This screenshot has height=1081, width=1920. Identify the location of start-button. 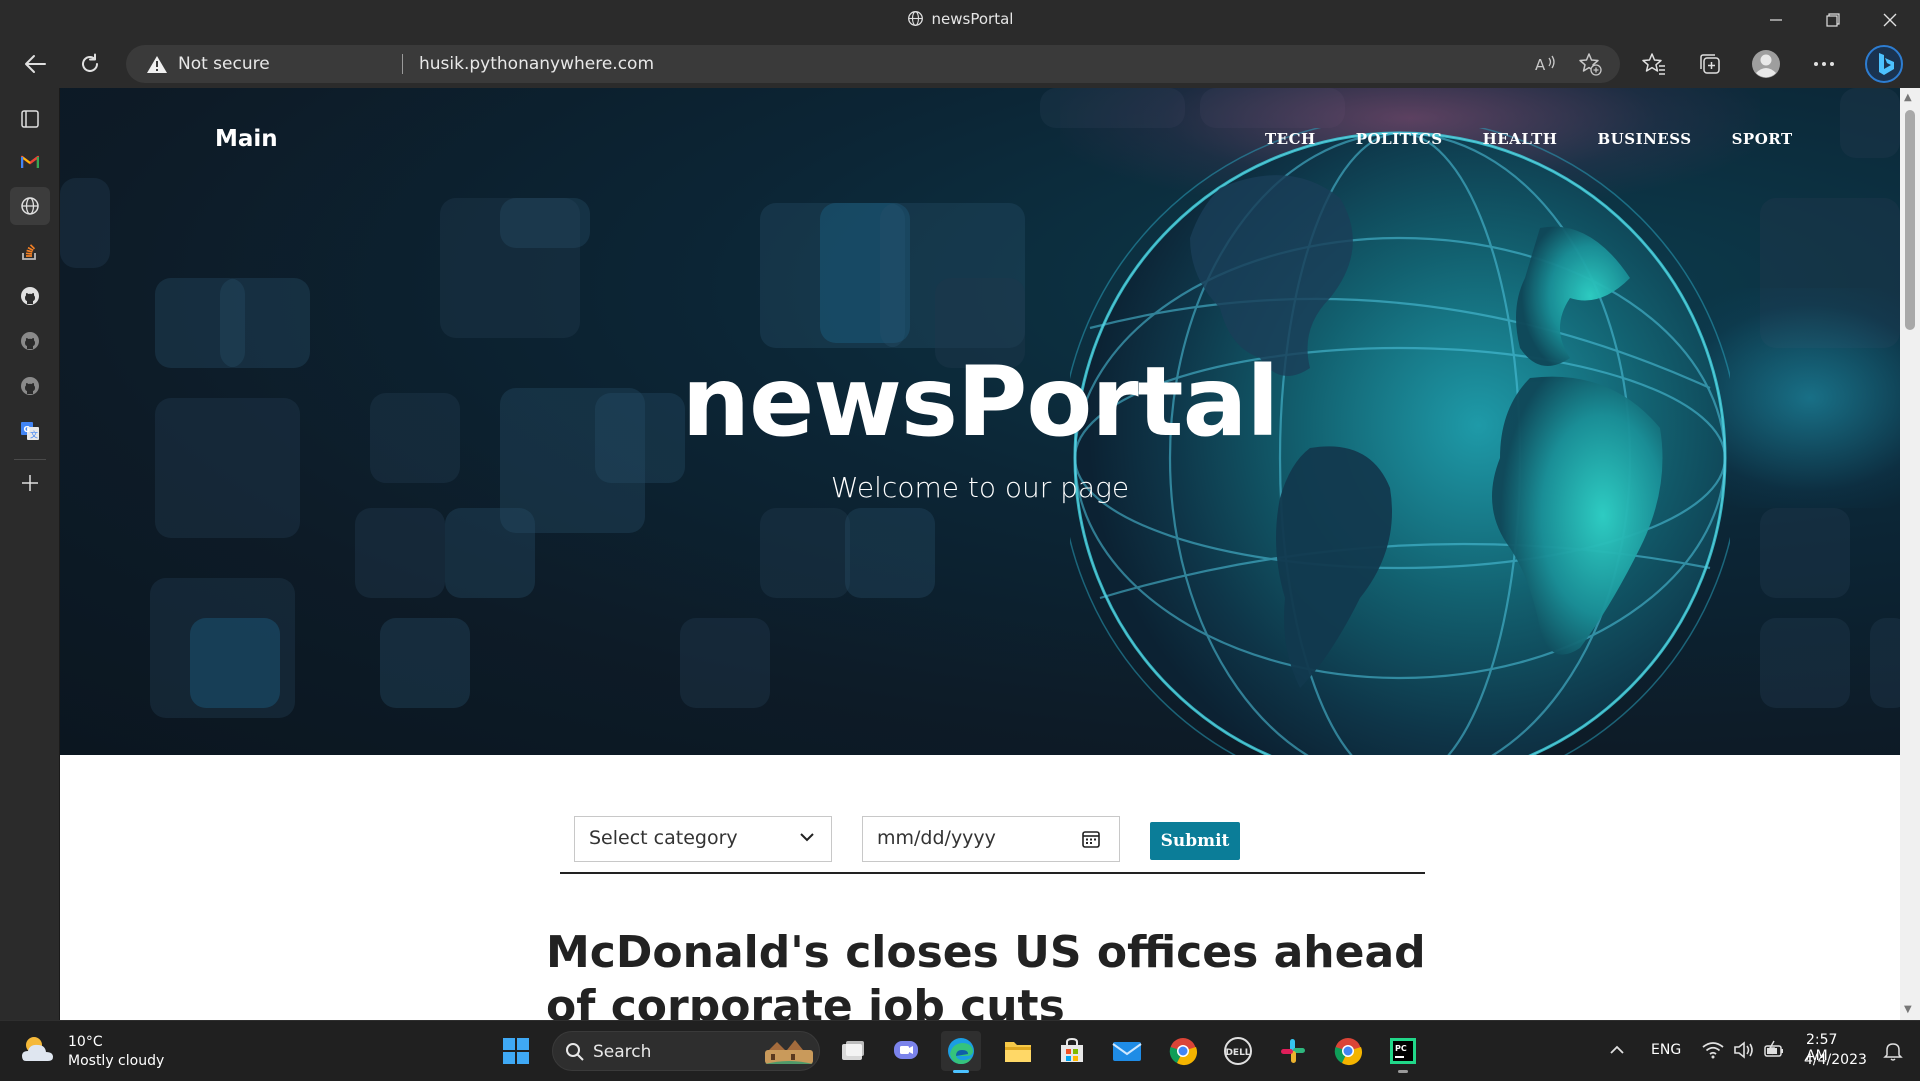
(516, 1051).